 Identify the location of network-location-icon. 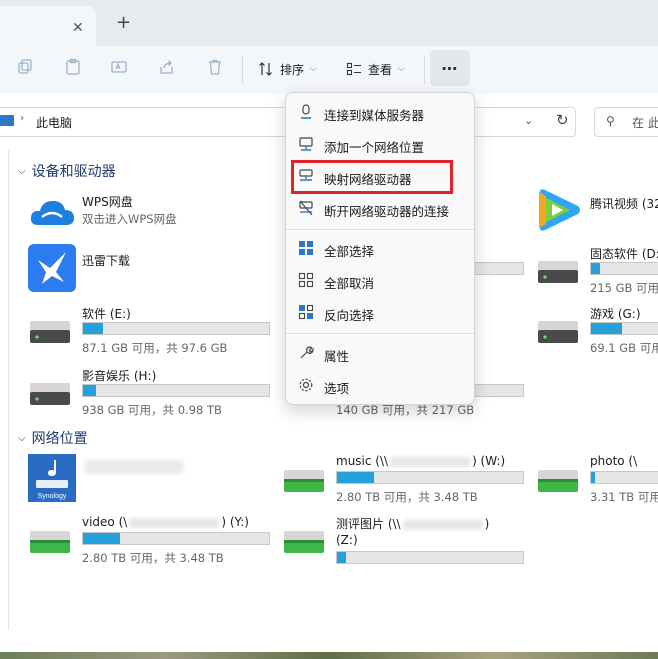
(306, 144).